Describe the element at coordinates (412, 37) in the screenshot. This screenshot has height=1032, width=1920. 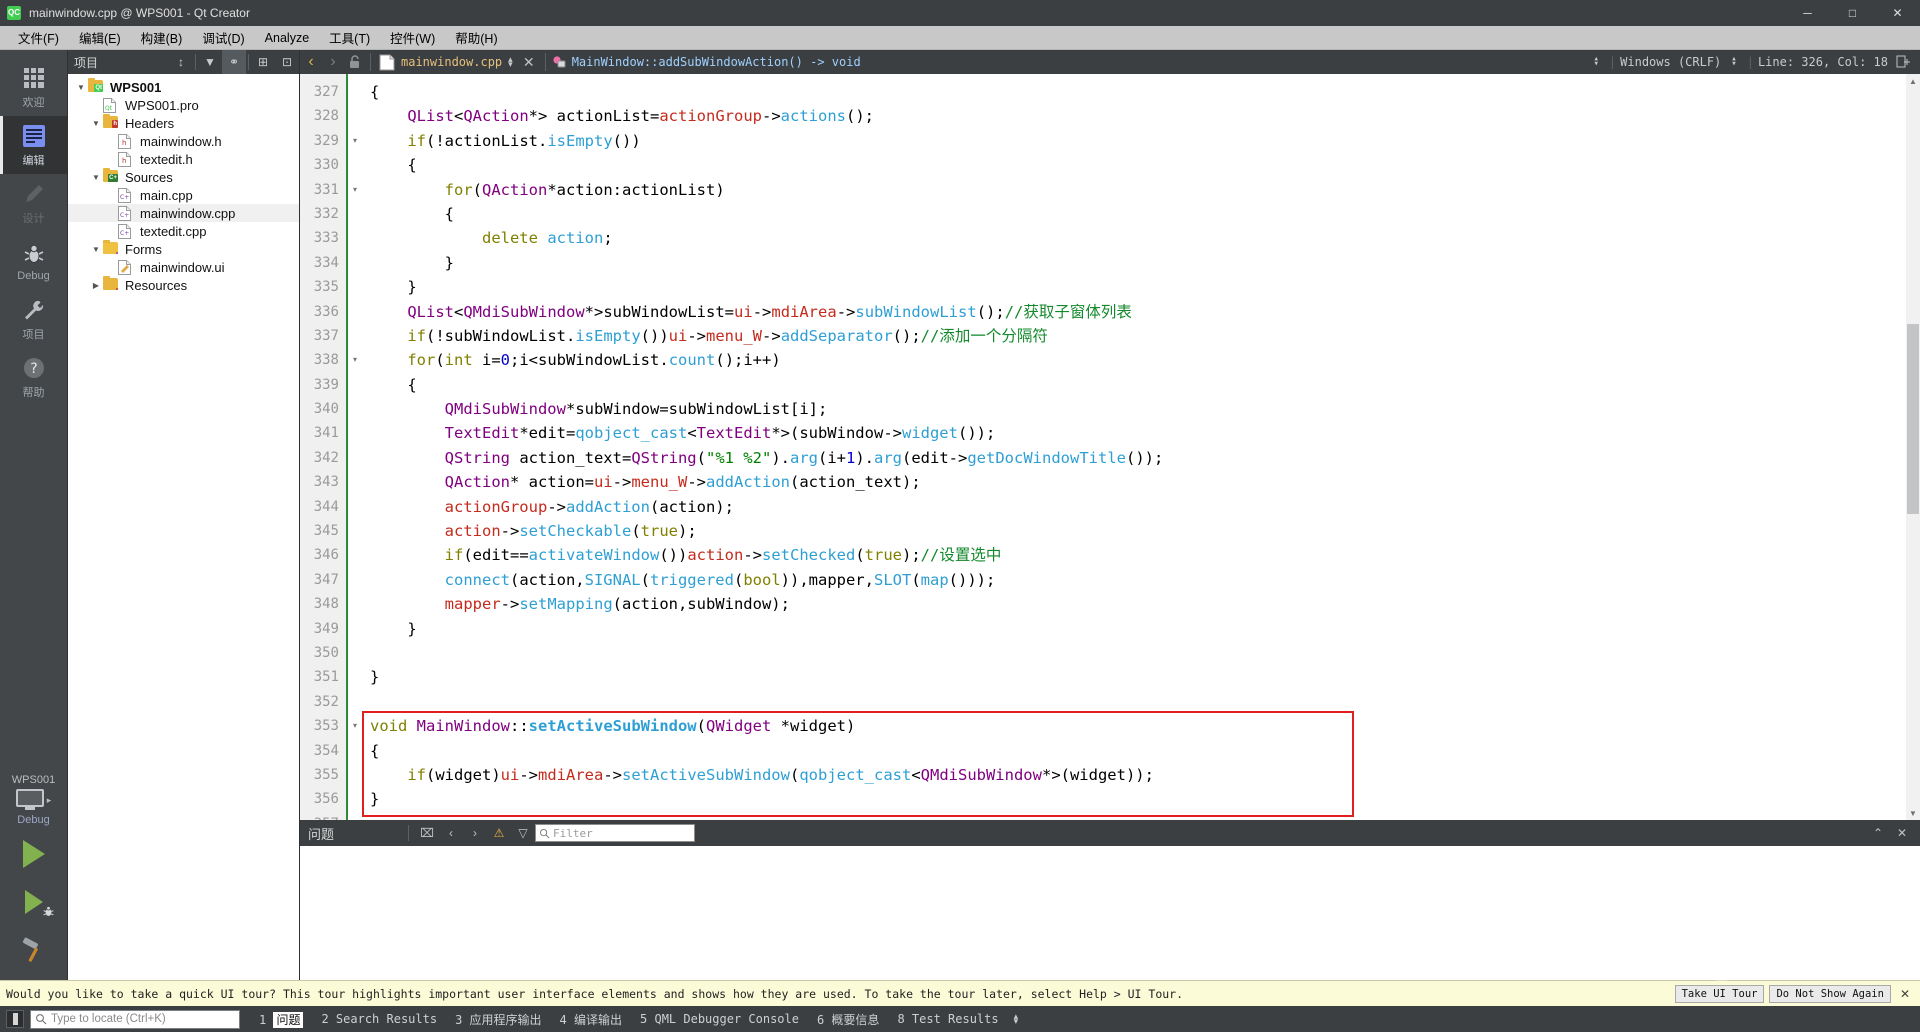
I see `menu-window: 控件(W)` at that location.